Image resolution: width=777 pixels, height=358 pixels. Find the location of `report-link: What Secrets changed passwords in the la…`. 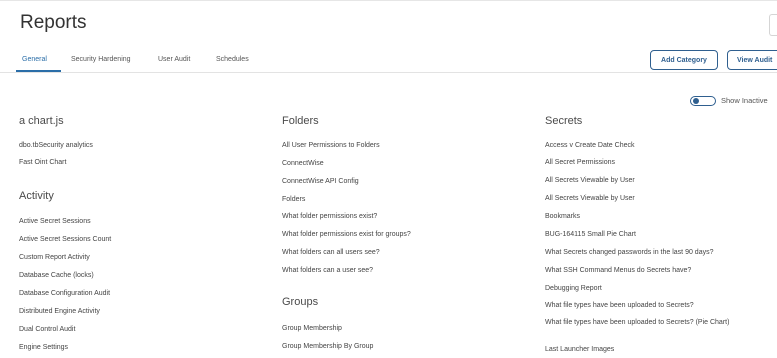

report-link: What Secrets changed passwords in the la… is located at coordinates (629, 252).